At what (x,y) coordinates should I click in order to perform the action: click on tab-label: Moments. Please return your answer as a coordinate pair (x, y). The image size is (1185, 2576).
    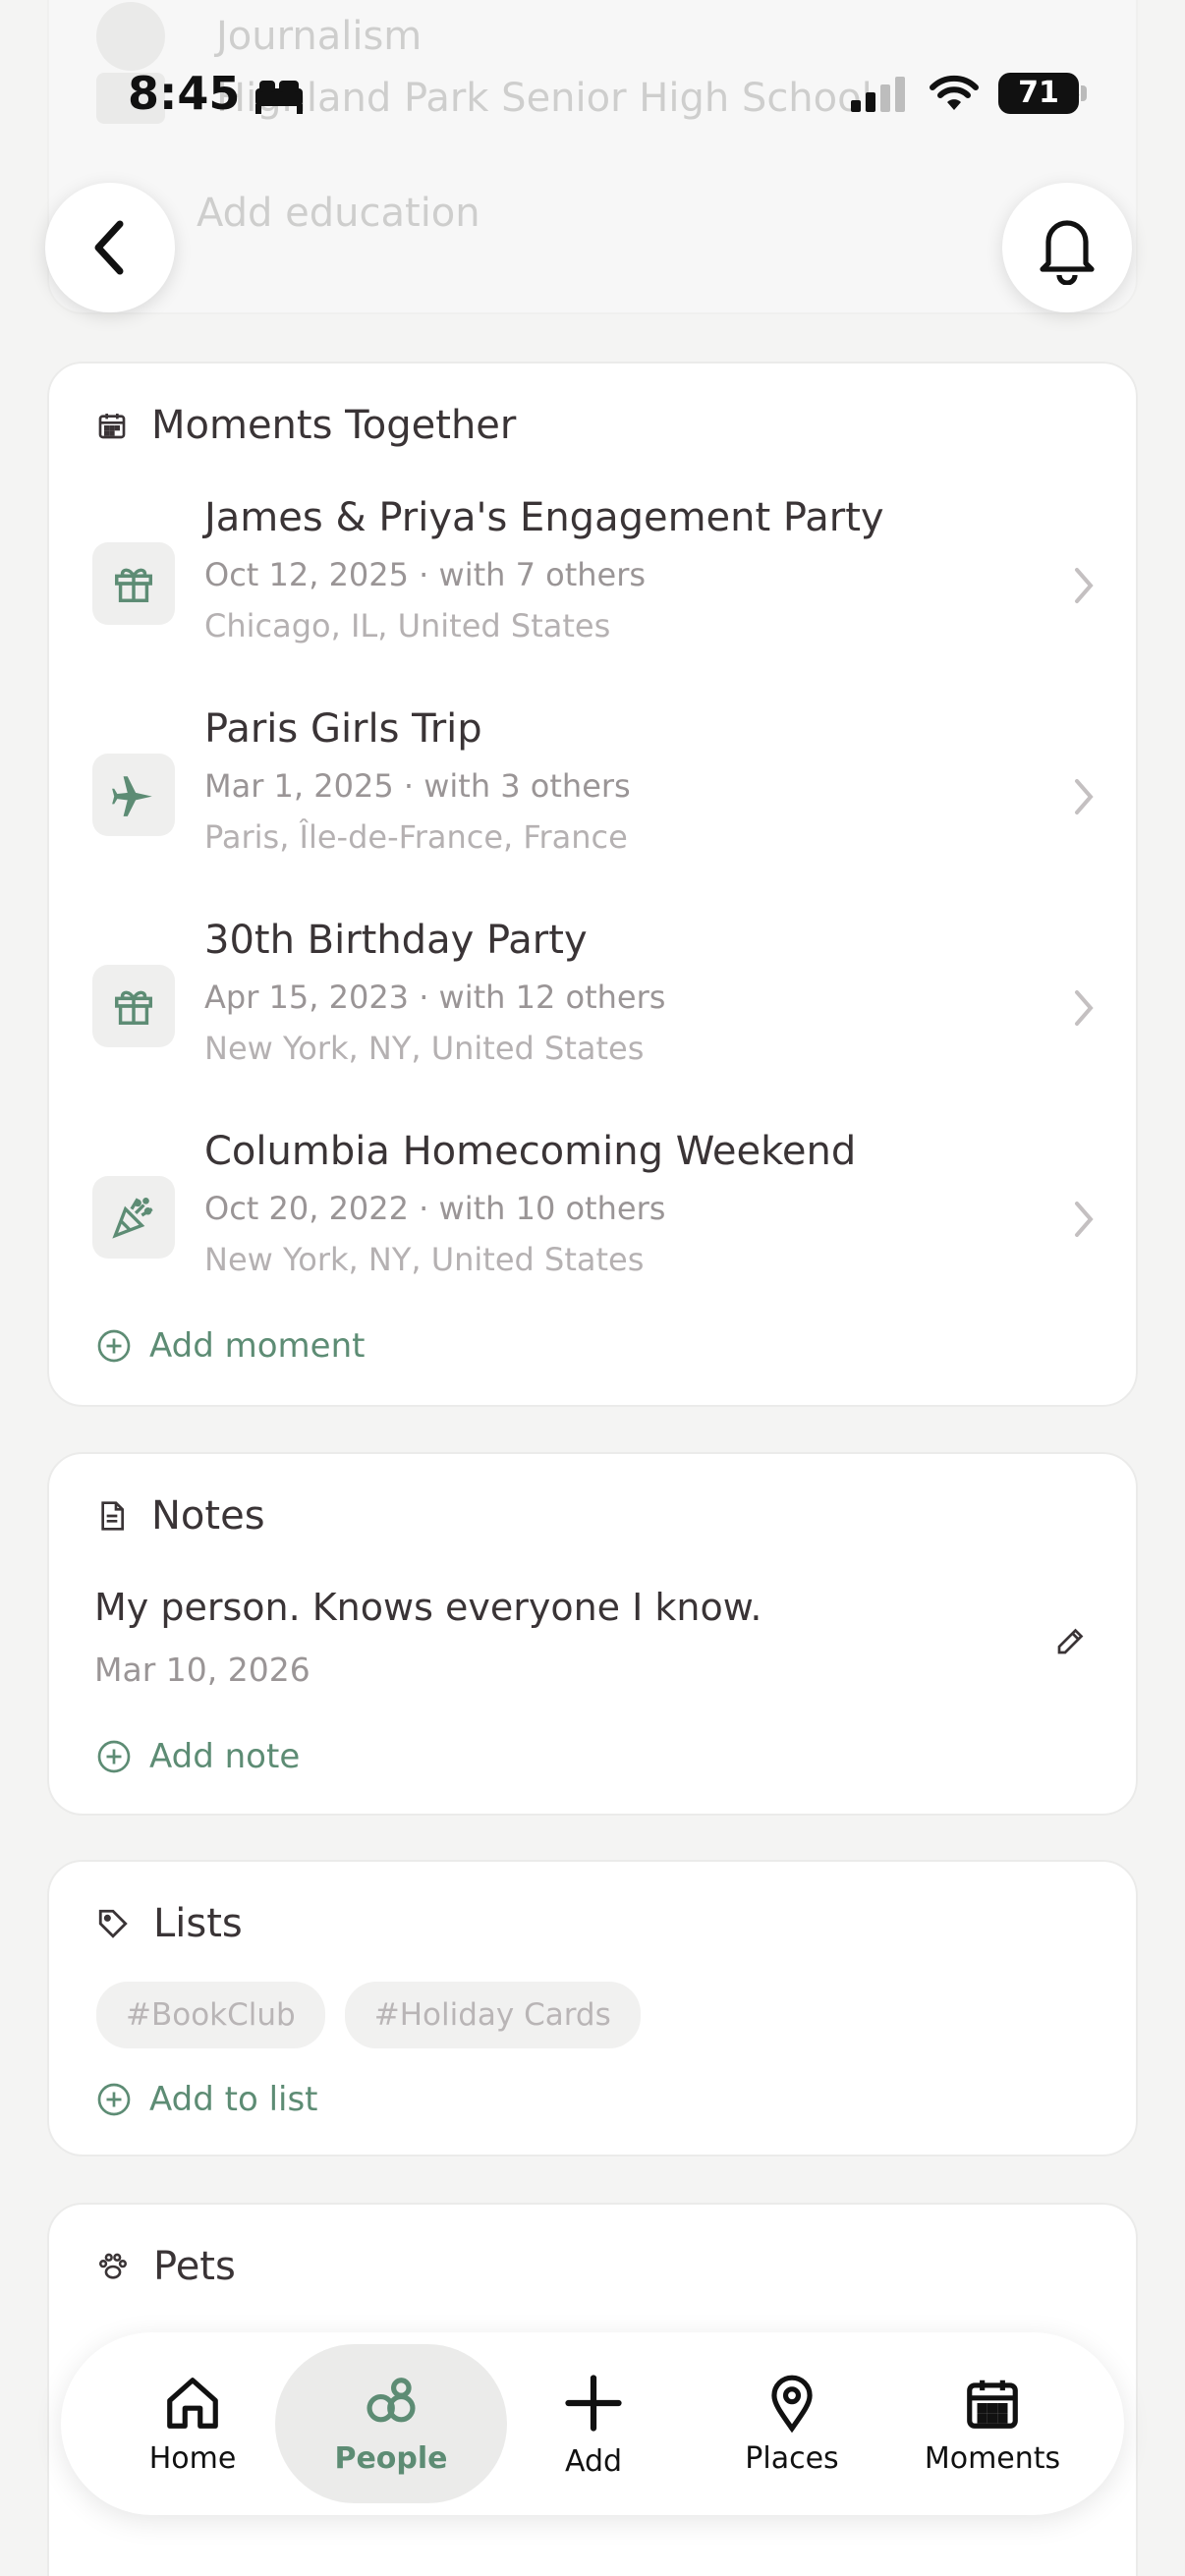
    Looking at the image, I should click on (993, 2458).